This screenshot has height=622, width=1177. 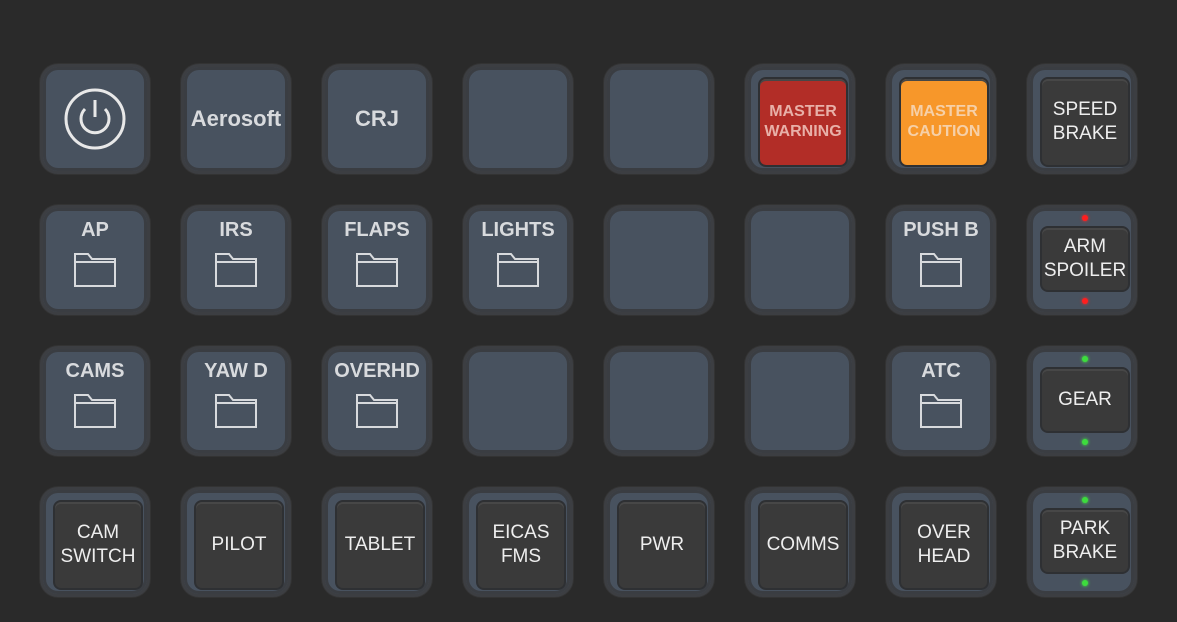 I want to click on tablet-button: TABLET, so click(x=377, y=542).